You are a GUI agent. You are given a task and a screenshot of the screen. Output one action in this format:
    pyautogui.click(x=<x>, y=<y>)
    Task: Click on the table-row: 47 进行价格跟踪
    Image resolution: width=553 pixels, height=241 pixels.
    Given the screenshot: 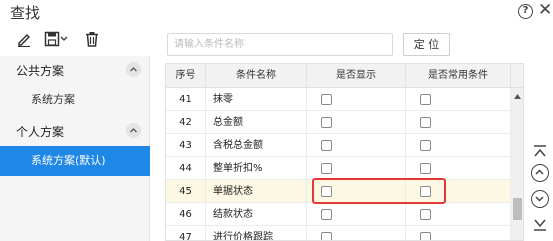 What is the action you would take?
    pyautogui.click(x=338, y=233)
    